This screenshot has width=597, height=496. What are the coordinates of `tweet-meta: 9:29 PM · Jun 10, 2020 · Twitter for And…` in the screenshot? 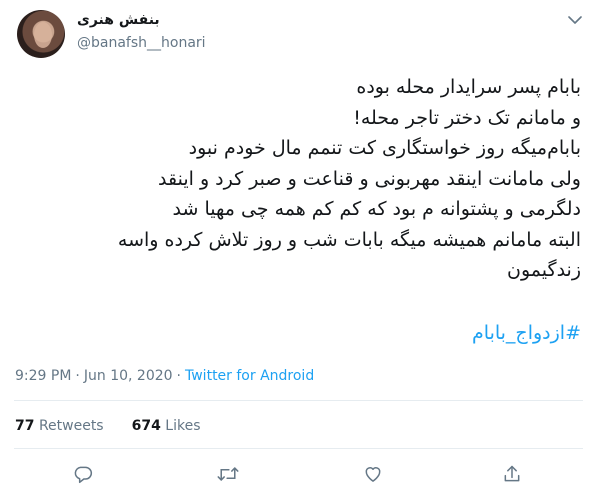 It's located at (164, 376).